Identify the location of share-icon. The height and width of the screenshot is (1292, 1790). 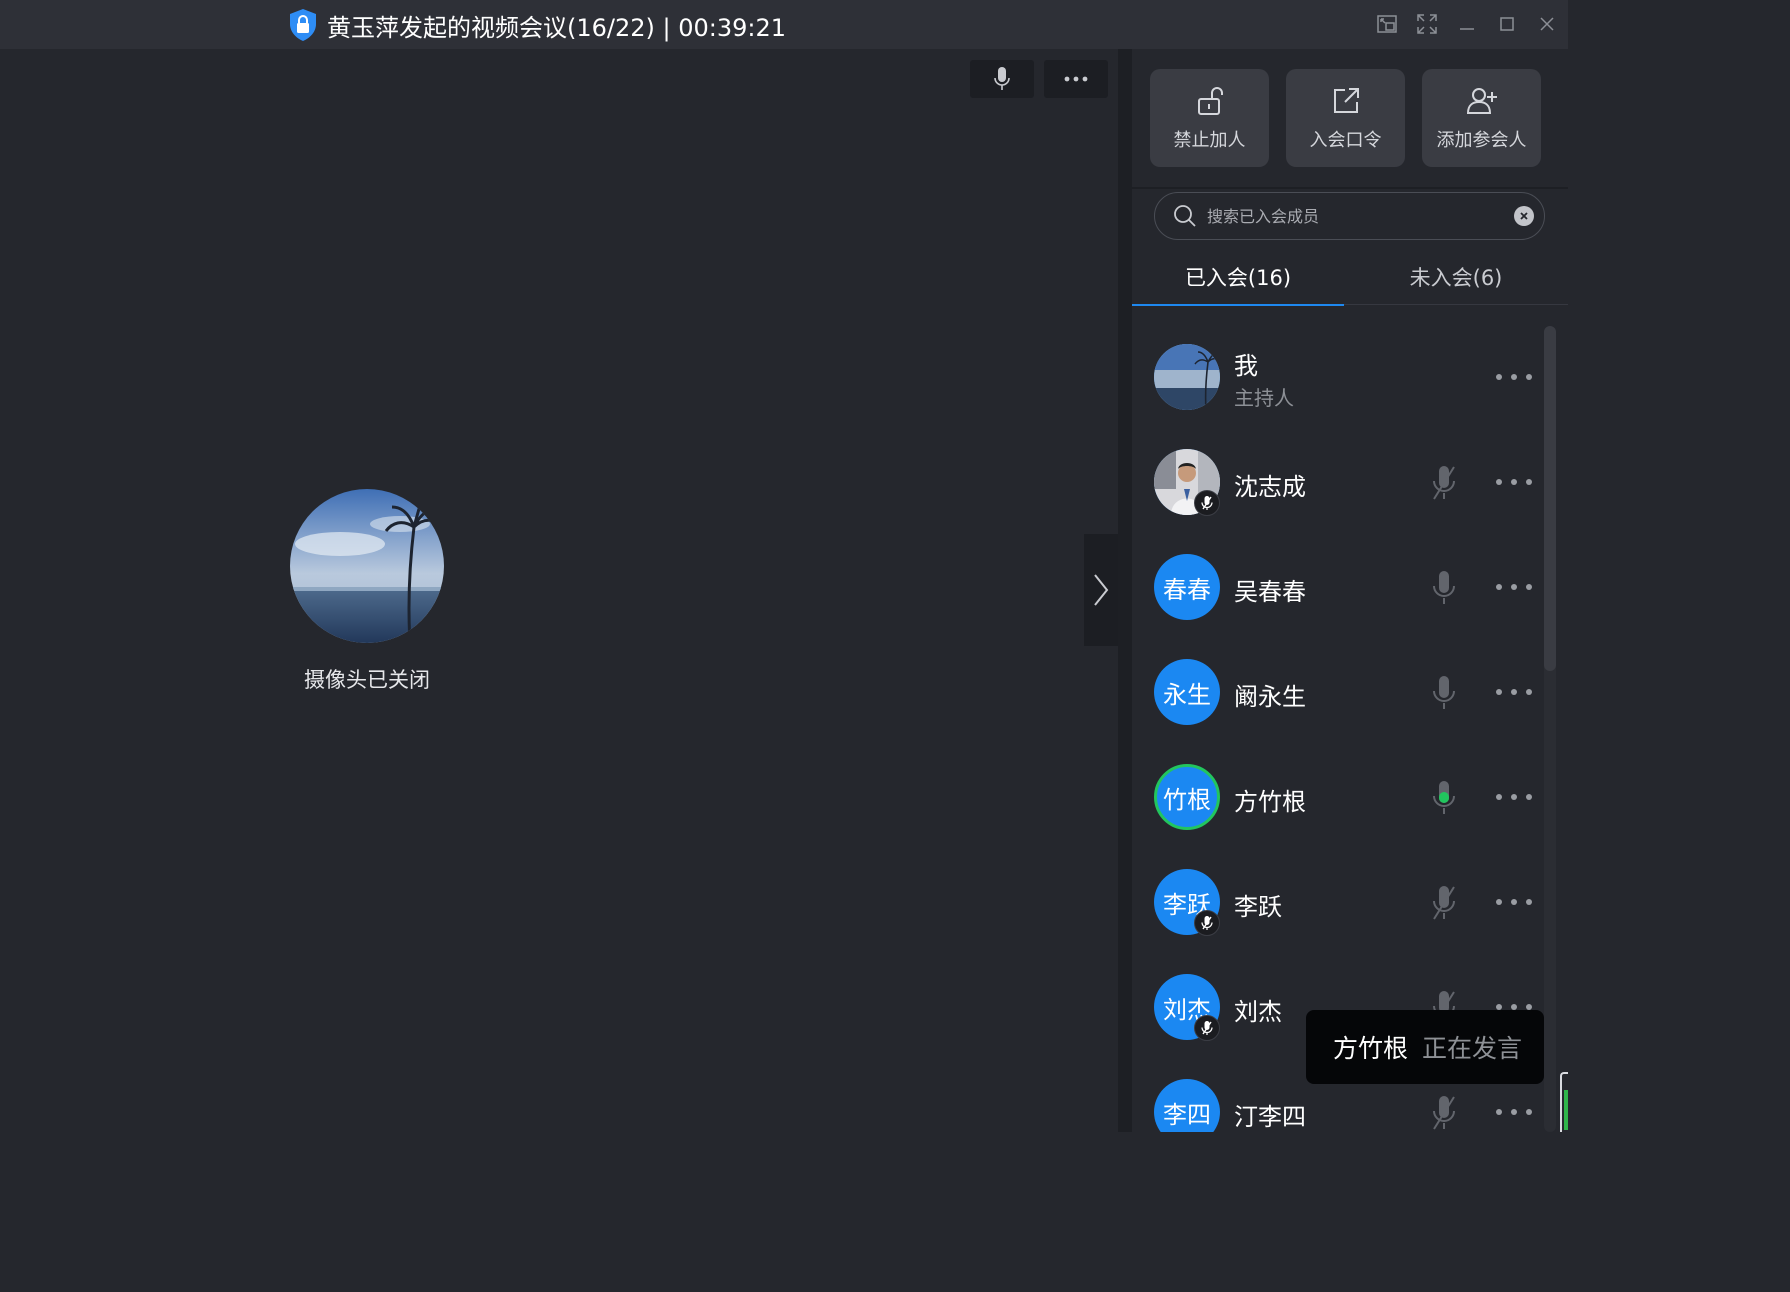
(1346, 100).